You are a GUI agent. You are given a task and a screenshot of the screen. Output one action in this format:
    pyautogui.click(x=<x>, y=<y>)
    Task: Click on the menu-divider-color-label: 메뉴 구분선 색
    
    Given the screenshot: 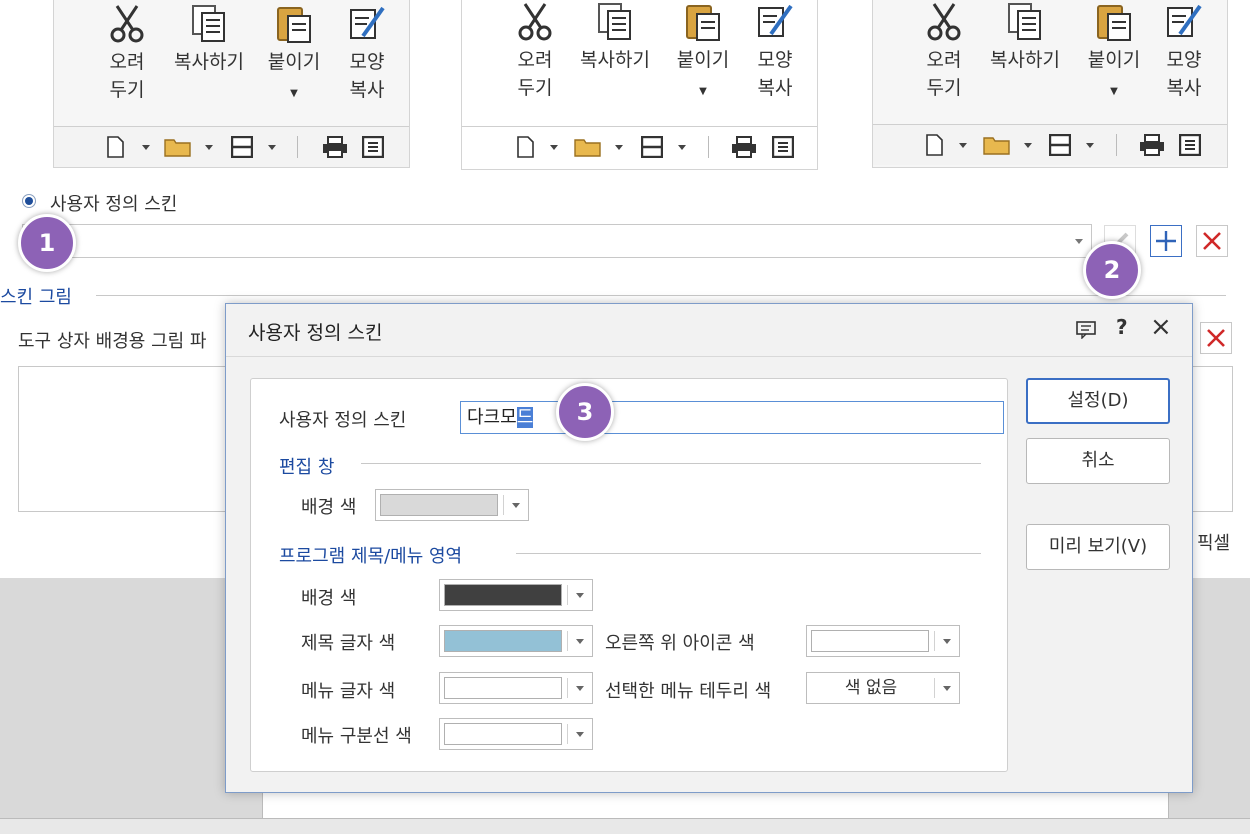 What is the action you would take?
    pyautogui.click(x=356, y=736)
    